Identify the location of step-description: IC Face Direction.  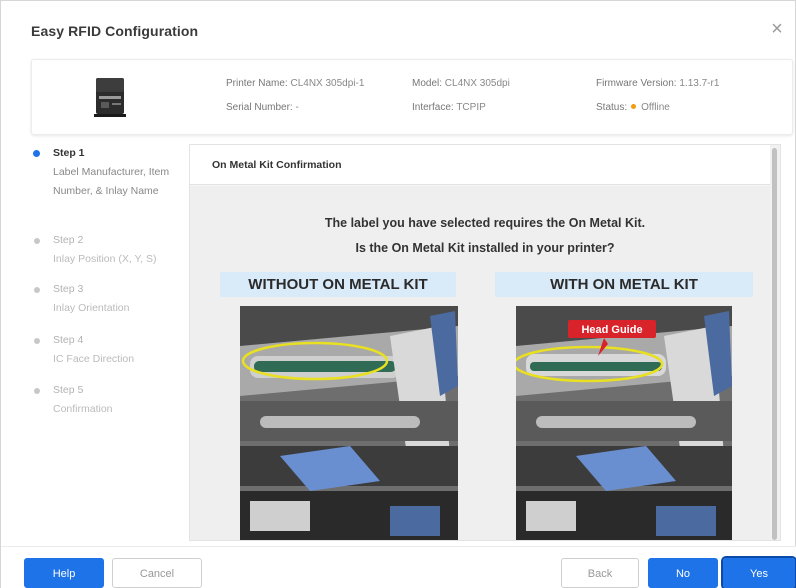
(94, 359).